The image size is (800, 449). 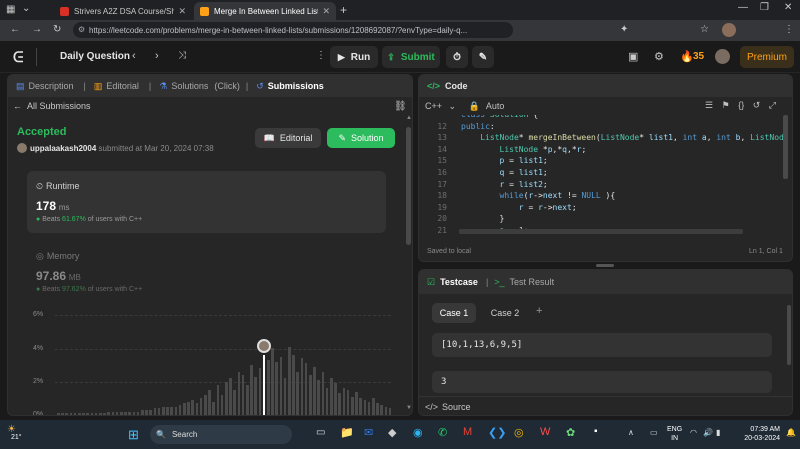 I want to click on panel-resize-handle, so click(x=605, y=265).